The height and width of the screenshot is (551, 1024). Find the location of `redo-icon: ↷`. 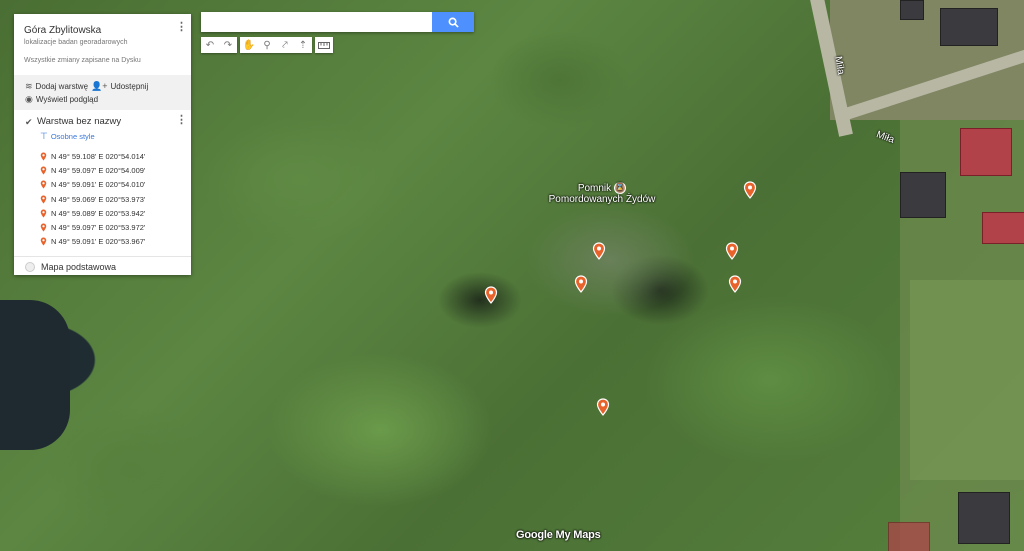

redo-icon: ↷ is located at coordinates (228, 45).